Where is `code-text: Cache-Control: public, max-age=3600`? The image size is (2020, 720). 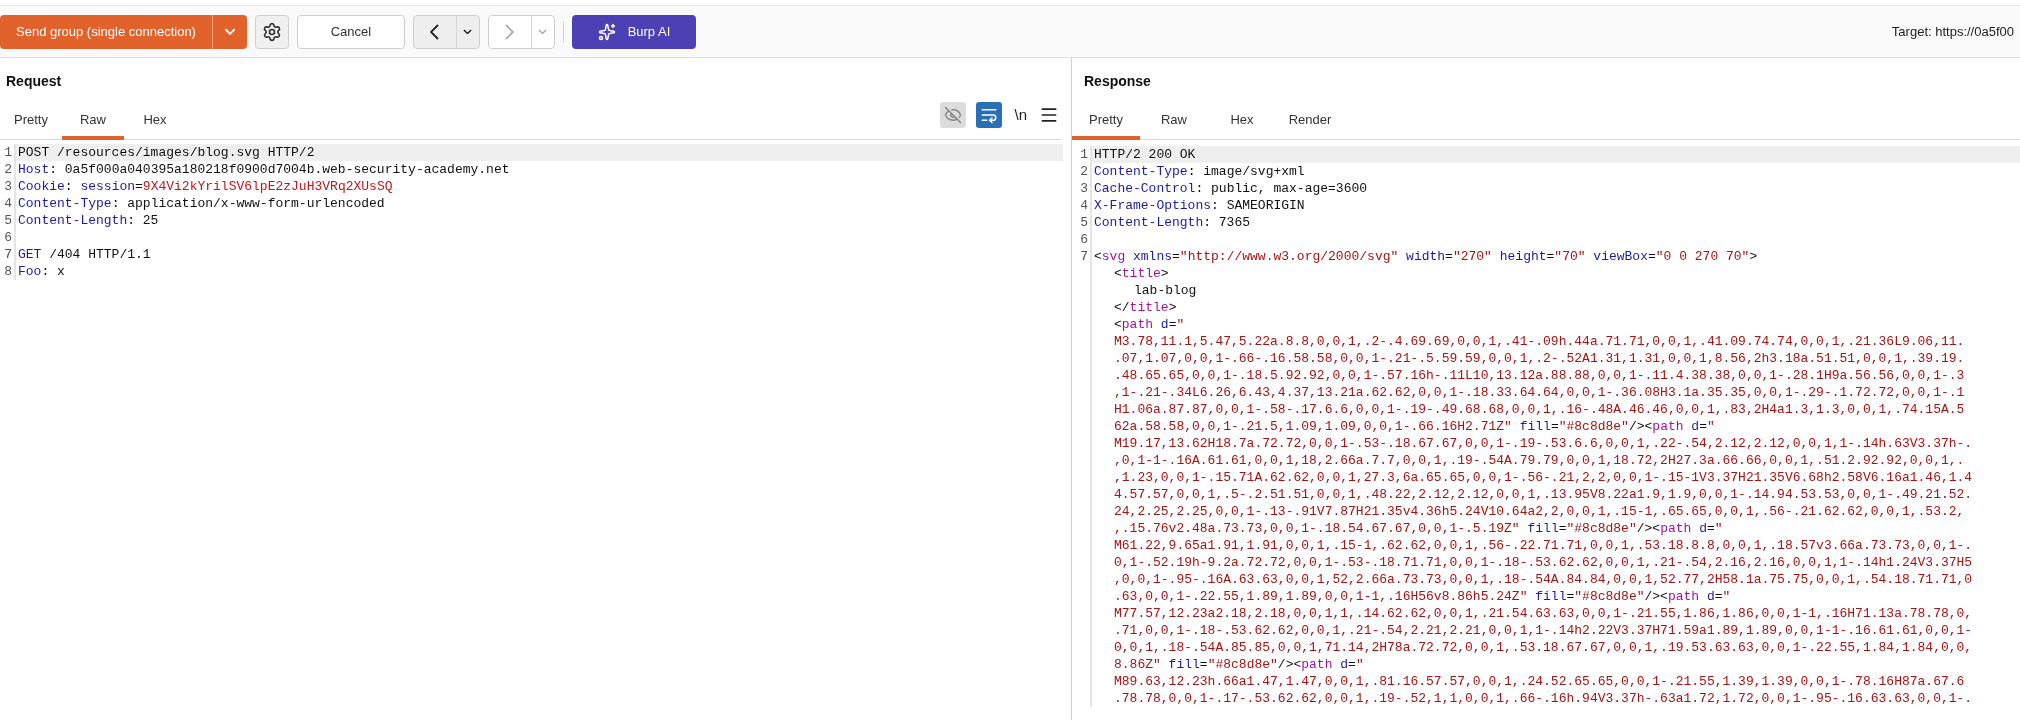 code-text: Cache-Control: public, max-age=3600 is located at coordinates (1231, 188).